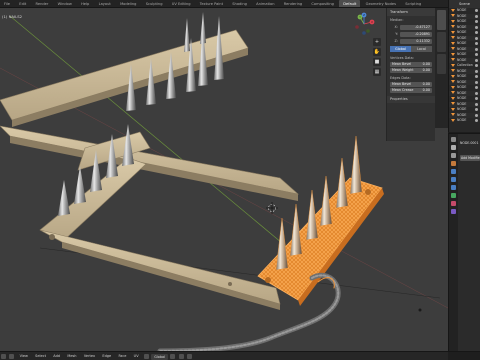  Describe the element at coordinates (400, 78) in the screenshot. I see `edges-data-label: Edges Data:` at that location.